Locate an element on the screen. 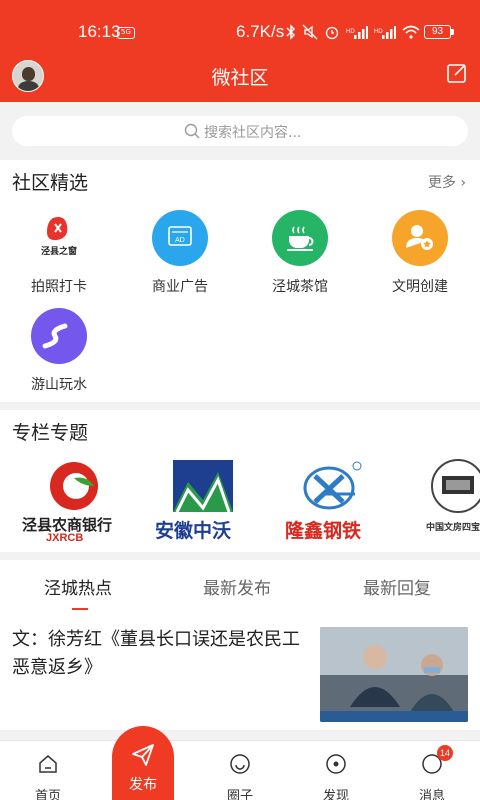 The image size is (480, 800). status-time: 16:13 is located at coordinates (99, 31).